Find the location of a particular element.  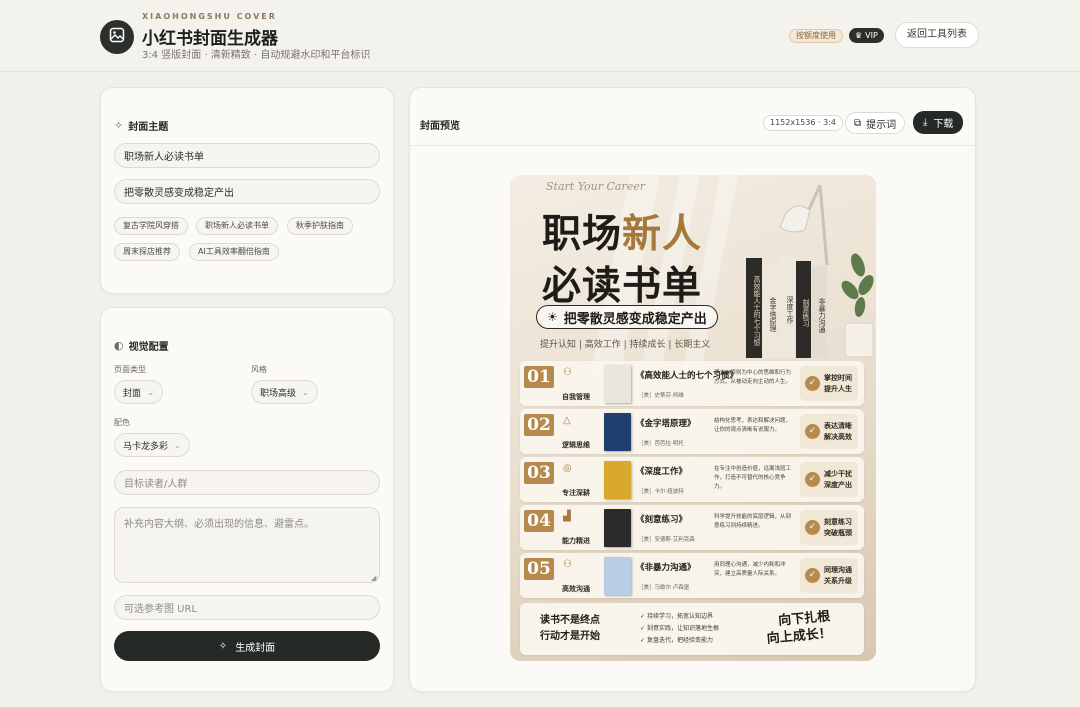

book-spine: 刻意练习 is located at coordinates (803, 309).